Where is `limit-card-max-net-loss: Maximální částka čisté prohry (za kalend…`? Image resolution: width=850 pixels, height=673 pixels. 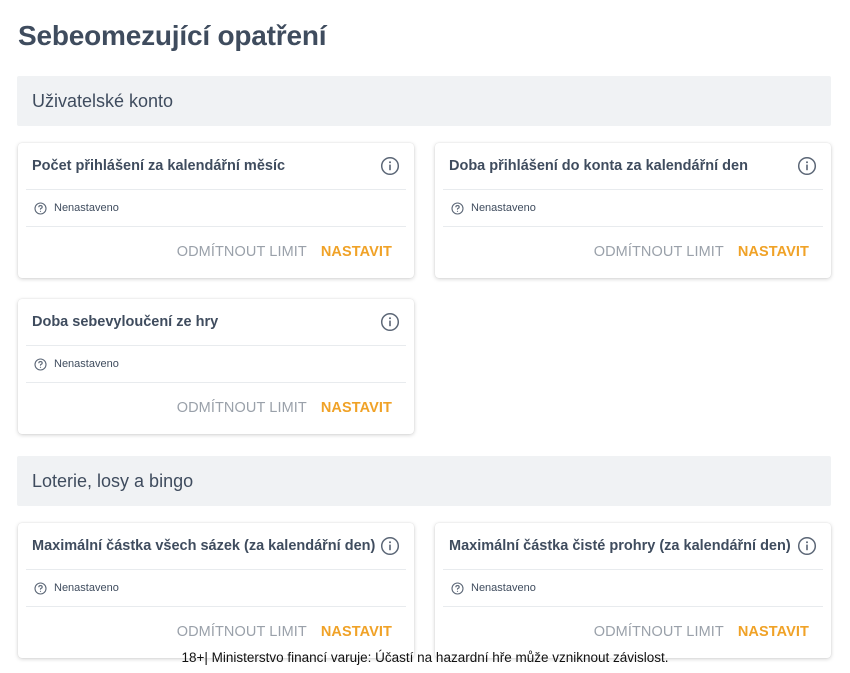
limit-card-max-net-loss: Maximální částka čisté prohry (za kalend… is located at coordinates (633, 590).